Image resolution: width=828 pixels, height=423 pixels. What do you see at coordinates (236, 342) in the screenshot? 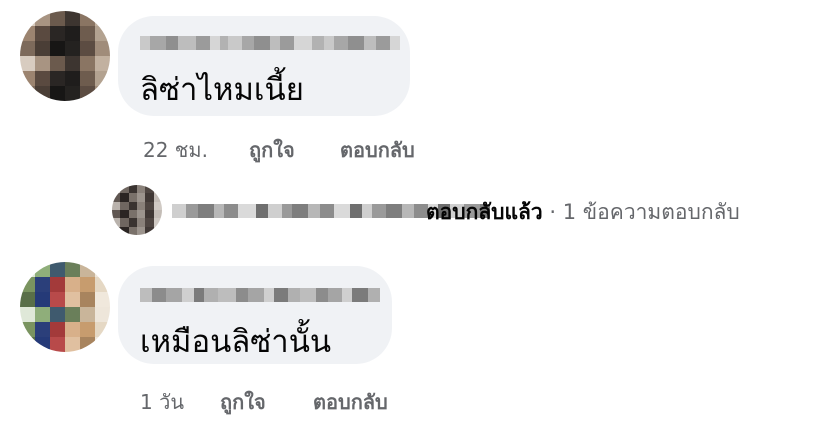
I see `comment-text: เหมือนลิซ่านั้น` at bounding box center [236, 342].